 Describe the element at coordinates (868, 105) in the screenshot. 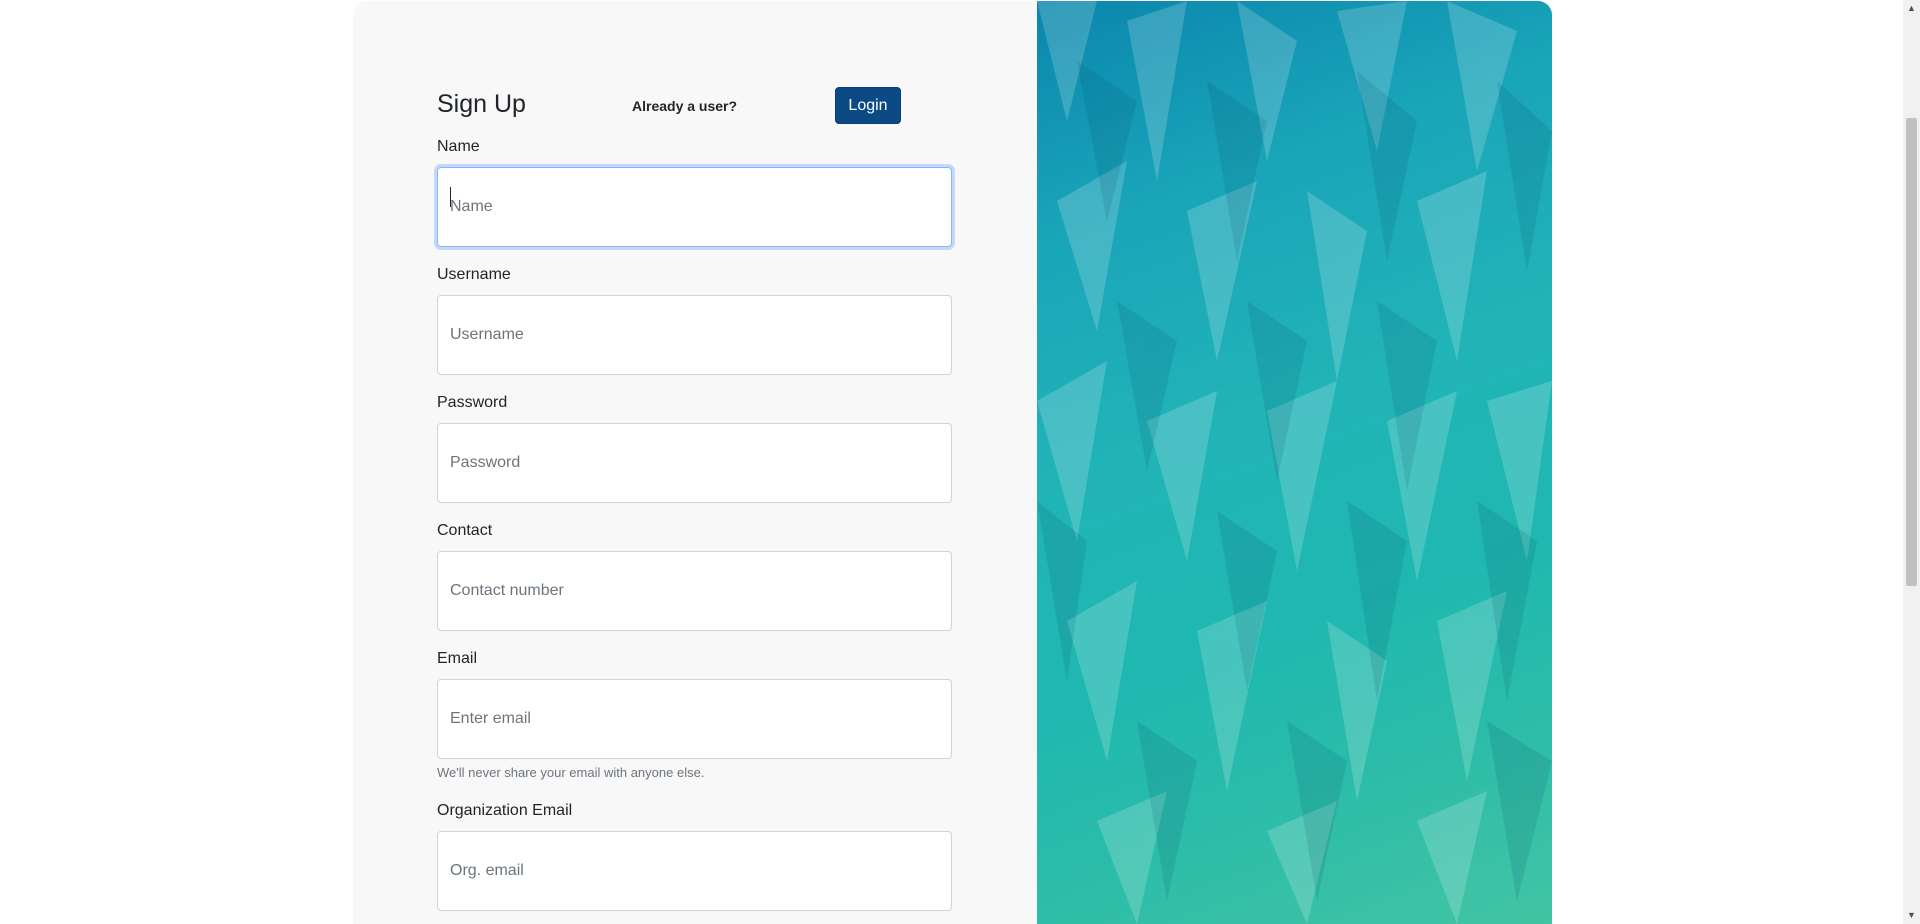

I see `login-button: Login` at that location.